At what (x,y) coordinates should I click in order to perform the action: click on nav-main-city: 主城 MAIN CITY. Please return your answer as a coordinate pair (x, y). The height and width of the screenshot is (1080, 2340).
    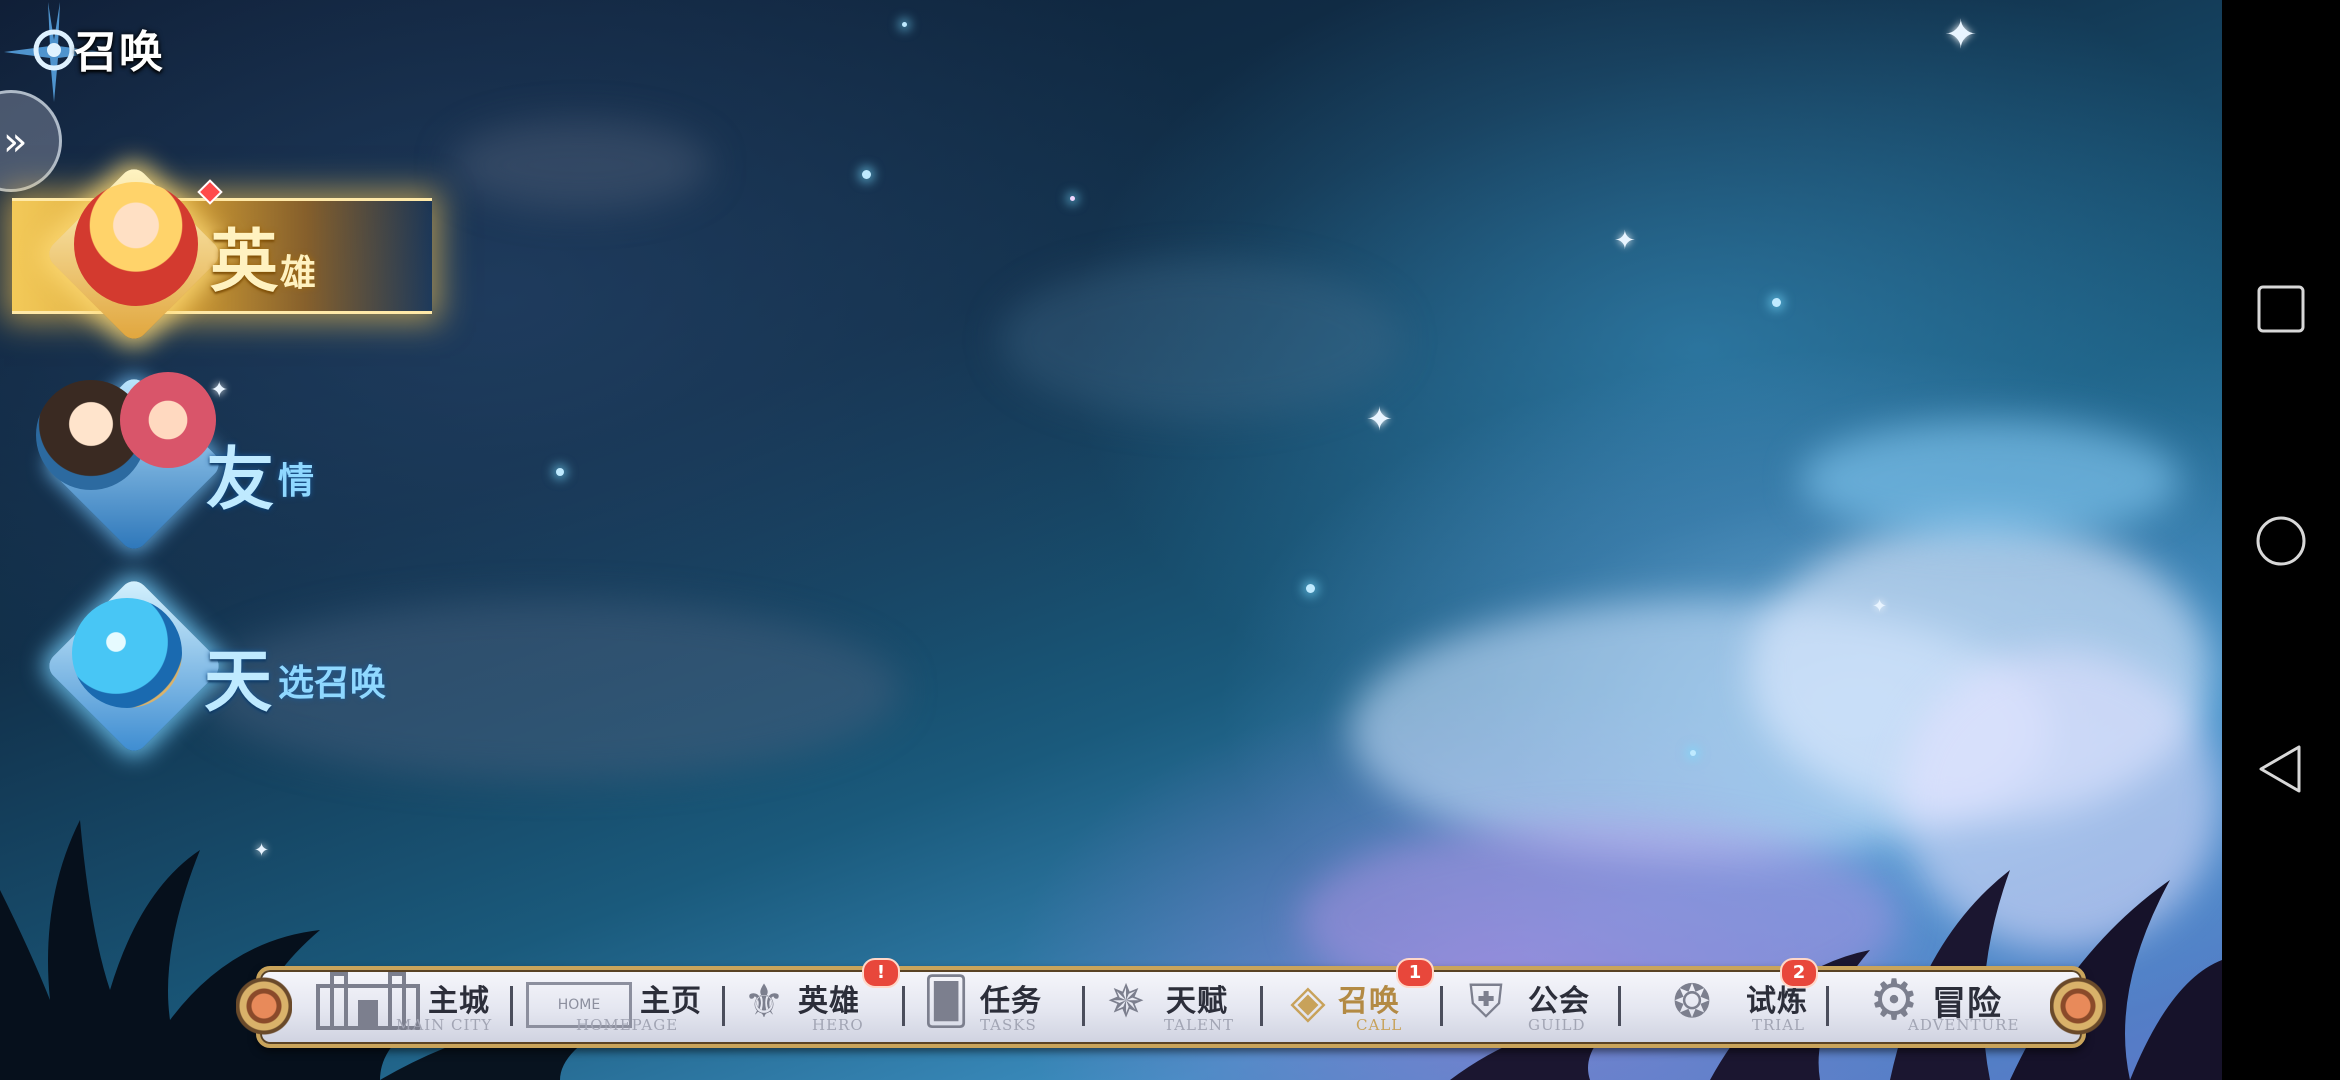
    Looking at the image, I should click on (407, 1006).